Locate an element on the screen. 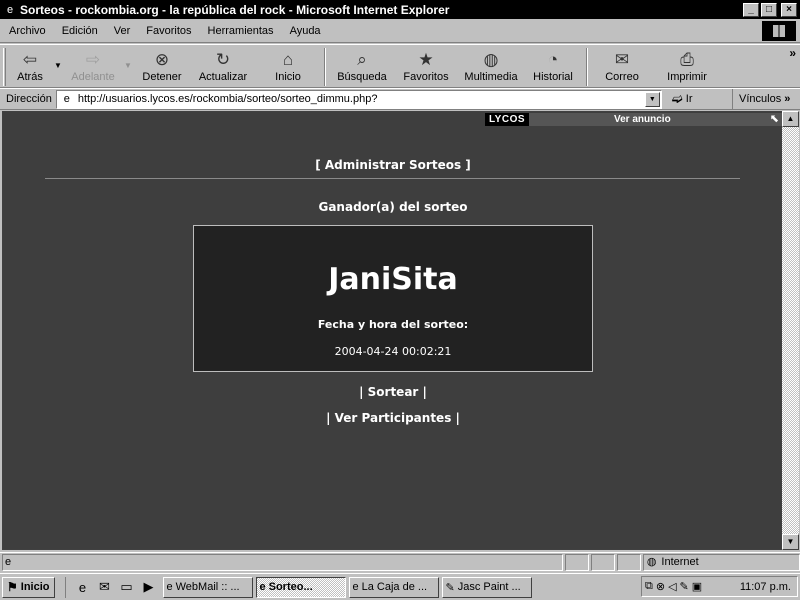 Image resolution: width=800 pixels, height=600 pixels. scroll-up-button: ▲ is located at coordinates (790, 119).